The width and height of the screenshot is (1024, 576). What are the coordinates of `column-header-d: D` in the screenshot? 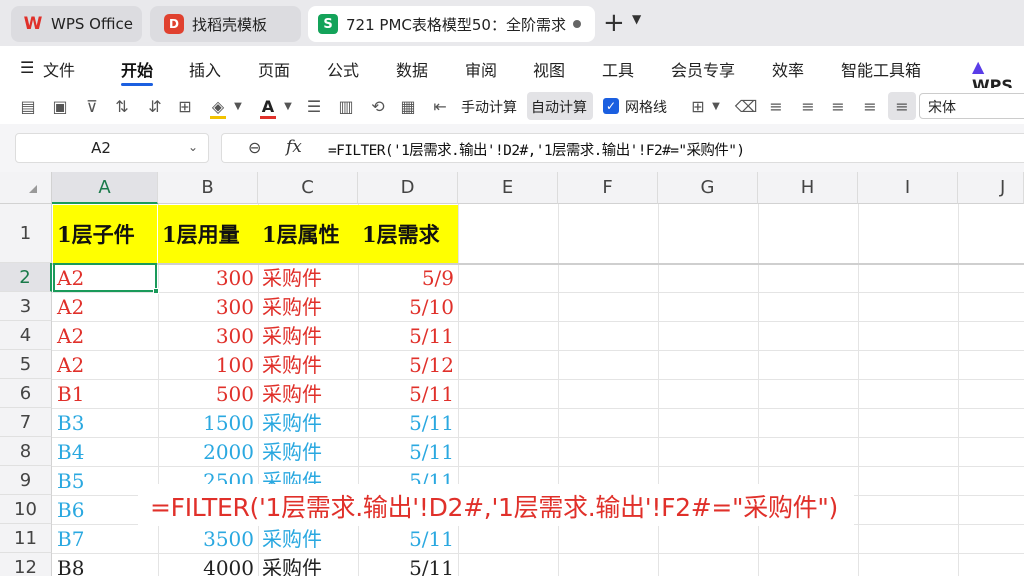 It's located at (408, 188).